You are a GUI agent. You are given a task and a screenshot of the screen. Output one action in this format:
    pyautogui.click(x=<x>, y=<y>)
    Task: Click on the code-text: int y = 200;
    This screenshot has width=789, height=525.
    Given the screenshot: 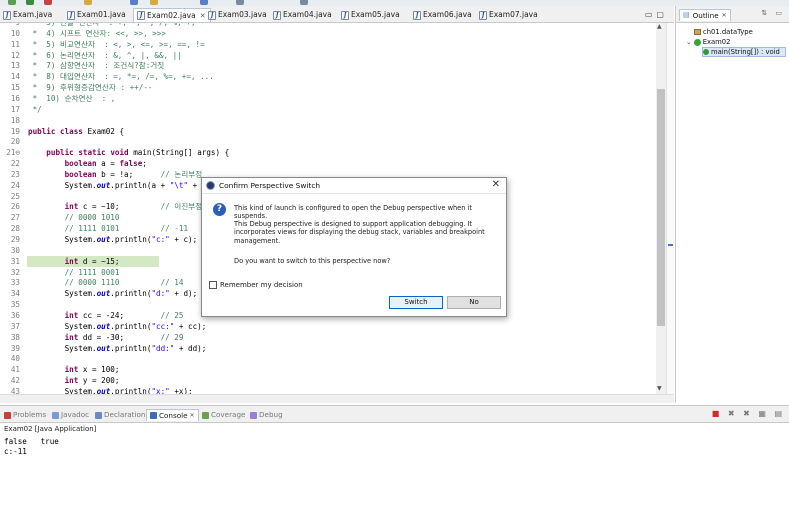 What is the action you would take?
    pyautogui.click(x=92, y=381)
    